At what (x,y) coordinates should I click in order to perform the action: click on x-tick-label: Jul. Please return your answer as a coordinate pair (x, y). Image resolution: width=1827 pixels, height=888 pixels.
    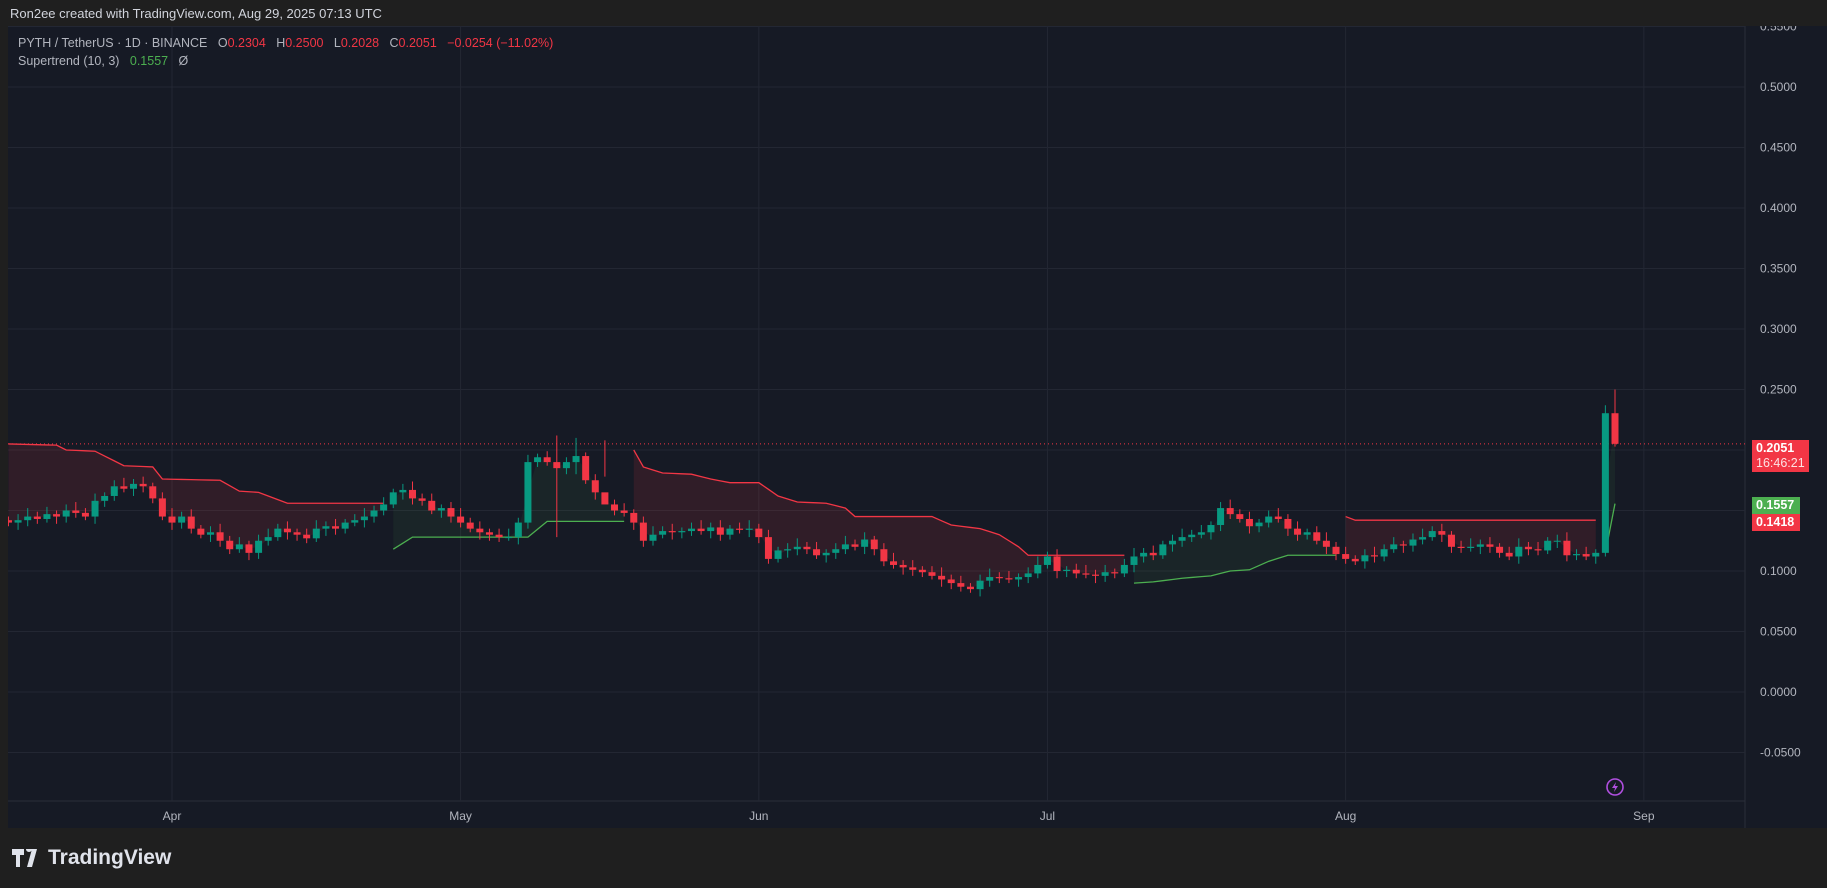
    Looking at the image, I should click on (1047, 816).